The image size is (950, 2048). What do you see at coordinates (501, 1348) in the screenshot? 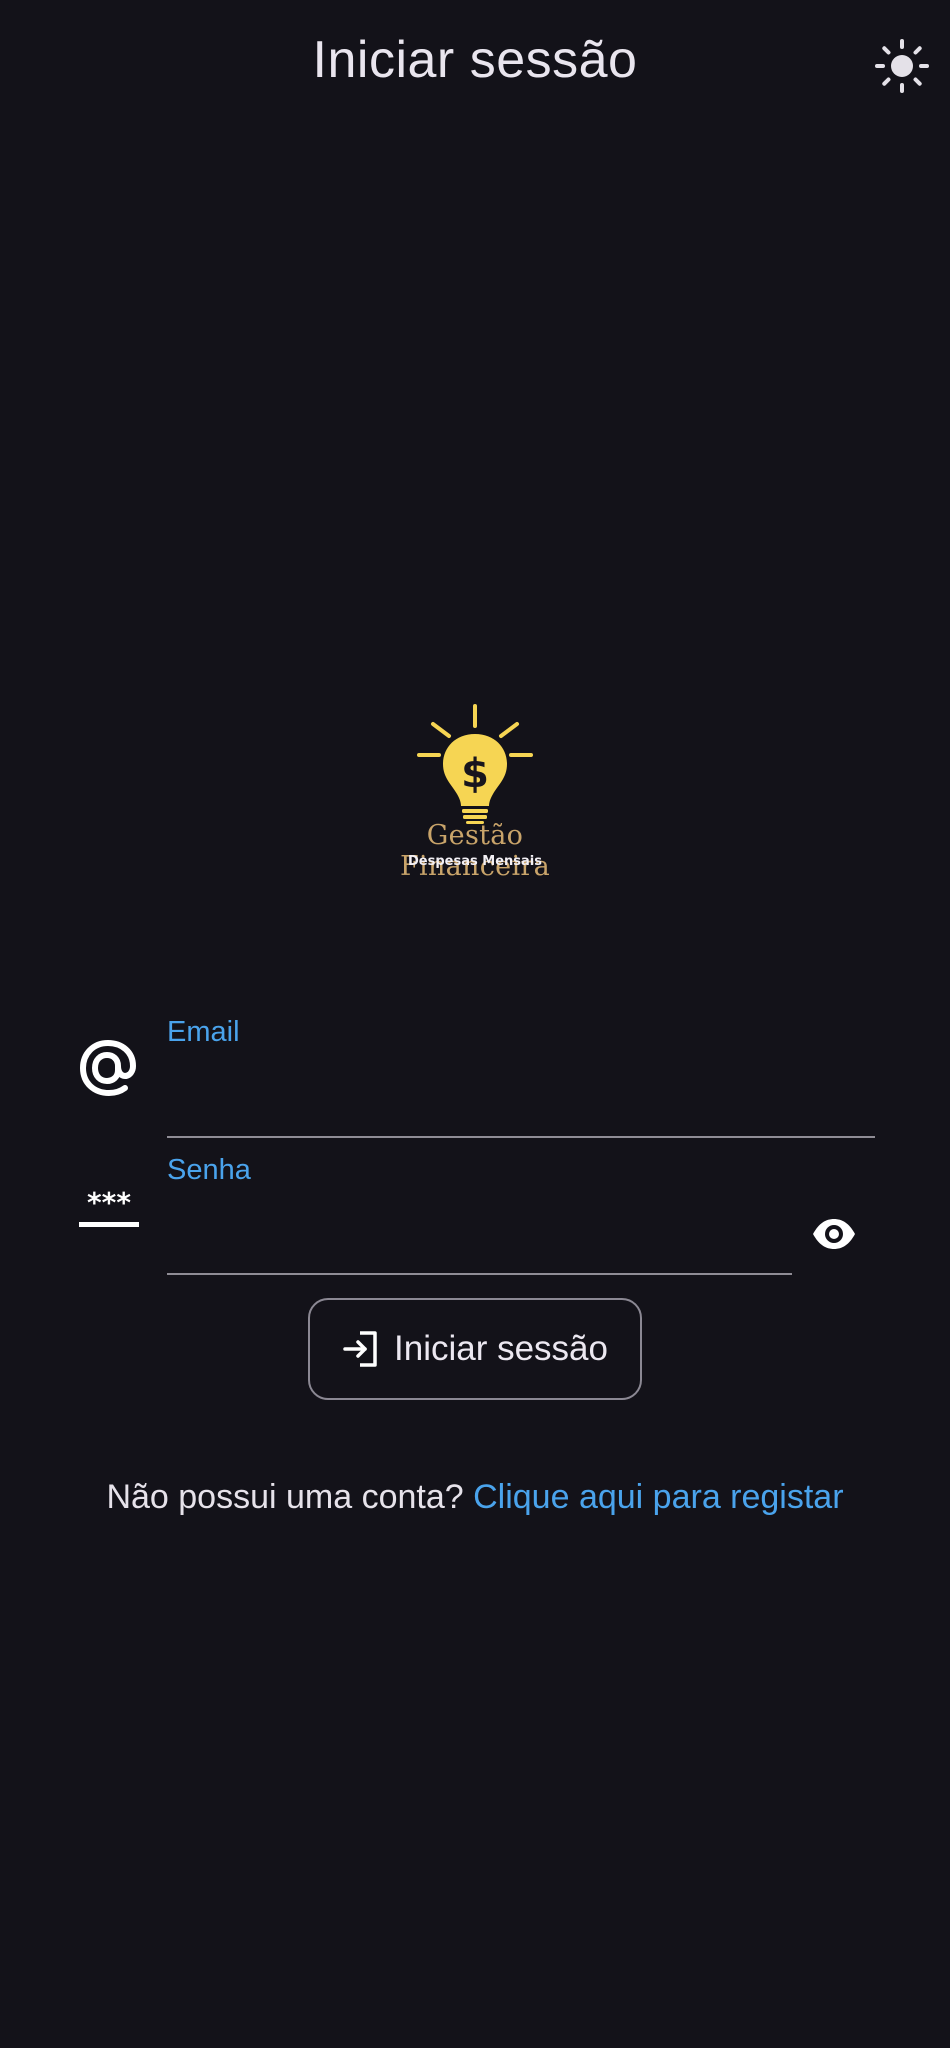
I see `login-button-label: Iniciar sessão` at bounding box center [501, 1348].